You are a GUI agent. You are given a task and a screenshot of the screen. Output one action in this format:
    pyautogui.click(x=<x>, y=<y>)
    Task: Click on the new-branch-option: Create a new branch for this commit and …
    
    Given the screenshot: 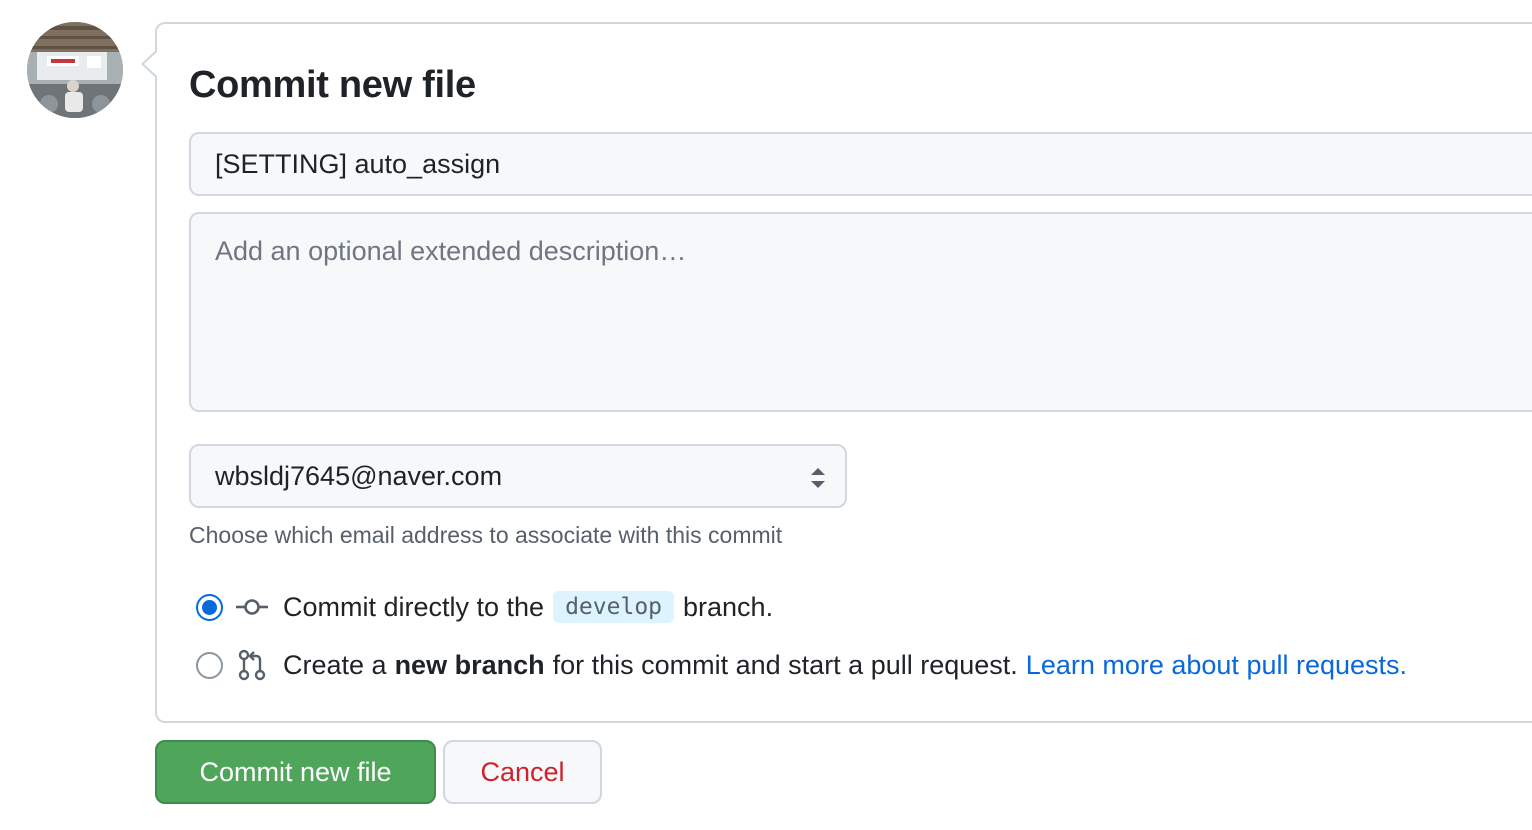 What is the action you would take?
    pyautogui.click(x=801, y=665)
    